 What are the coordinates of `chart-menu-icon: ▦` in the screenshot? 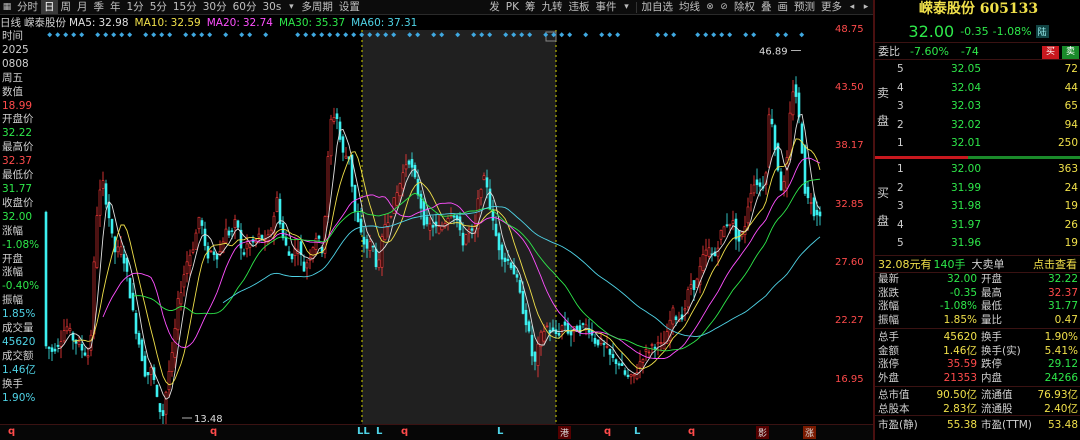 It's located at (7, 7).